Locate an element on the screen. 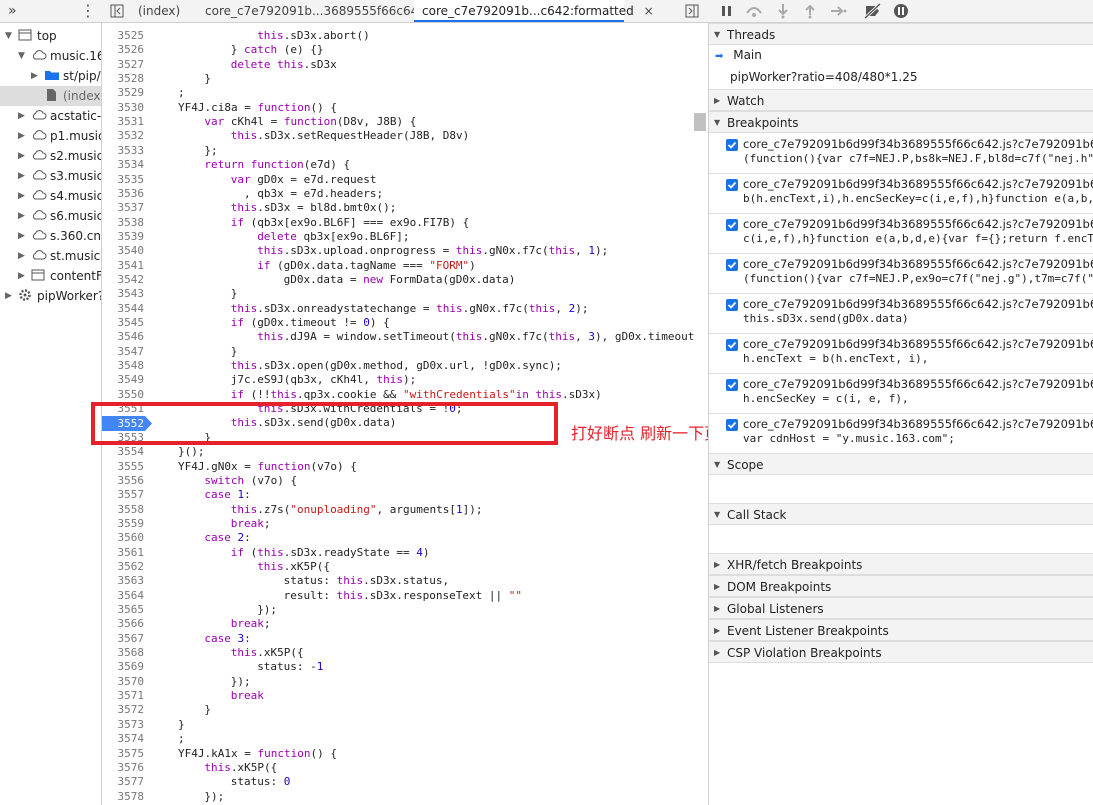 This screenshot has height=805, width=1093. line-number: 3531 is located at coordinates (123, 122).